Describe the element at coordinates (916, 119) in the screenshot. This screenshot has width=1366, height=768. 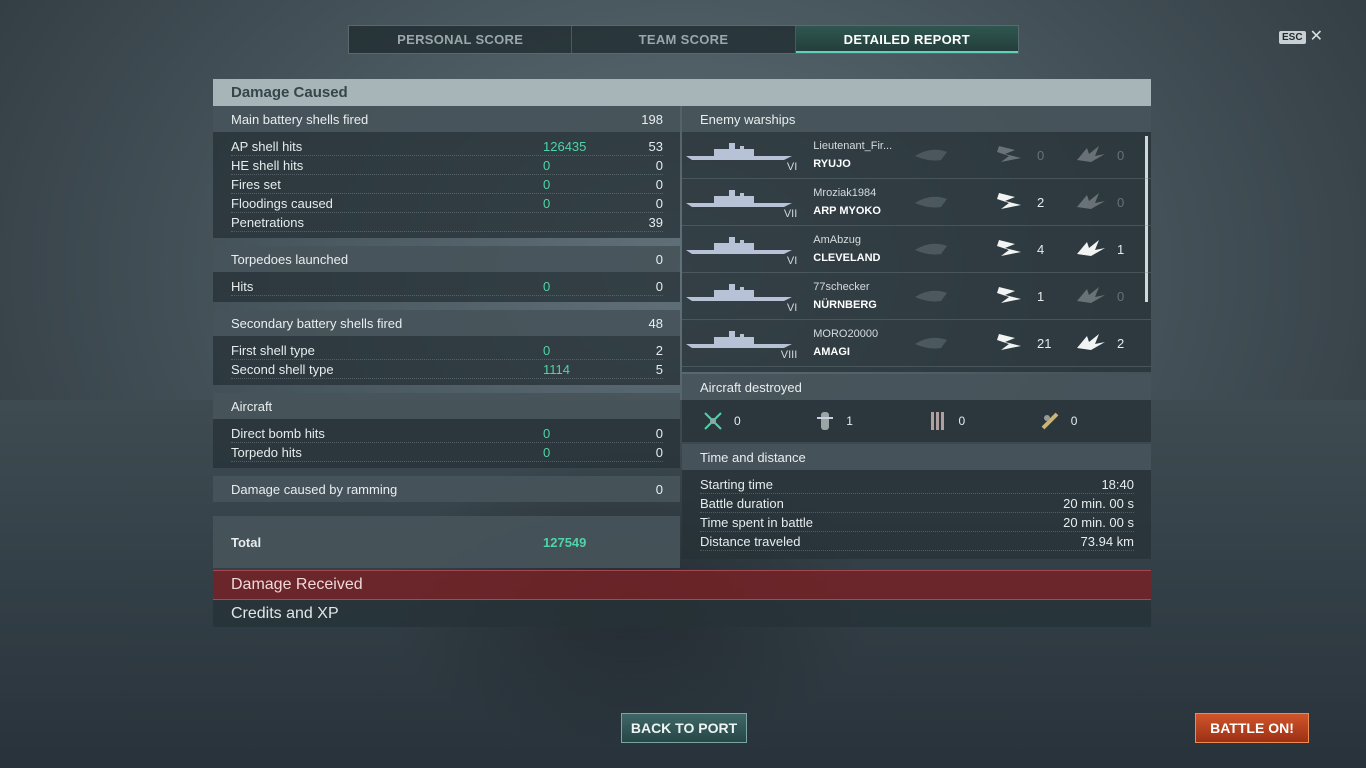
I see `enemy-warships-header: Enemy warships` at that location.